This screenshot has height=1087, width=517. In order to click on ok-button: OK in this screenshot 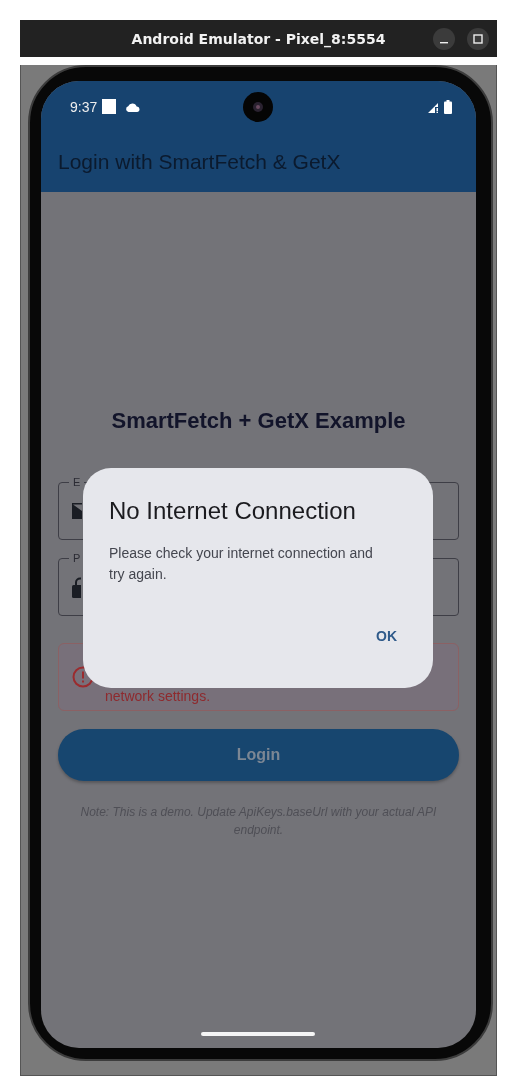, I will do `click(386, 636)`.